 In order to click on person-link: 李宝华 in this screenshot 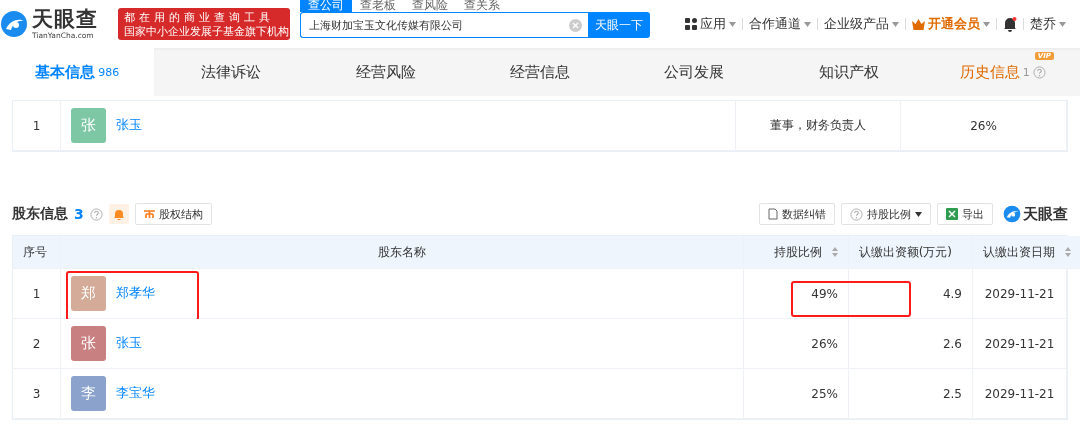, I will do `click(135, 393)`.